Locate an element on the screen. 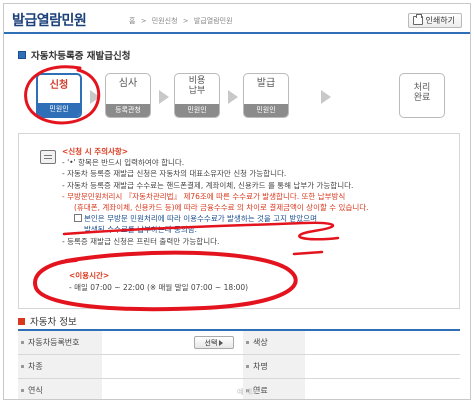  label-reg-no: 자동차등록번호 is located at coordinates (60, 342).